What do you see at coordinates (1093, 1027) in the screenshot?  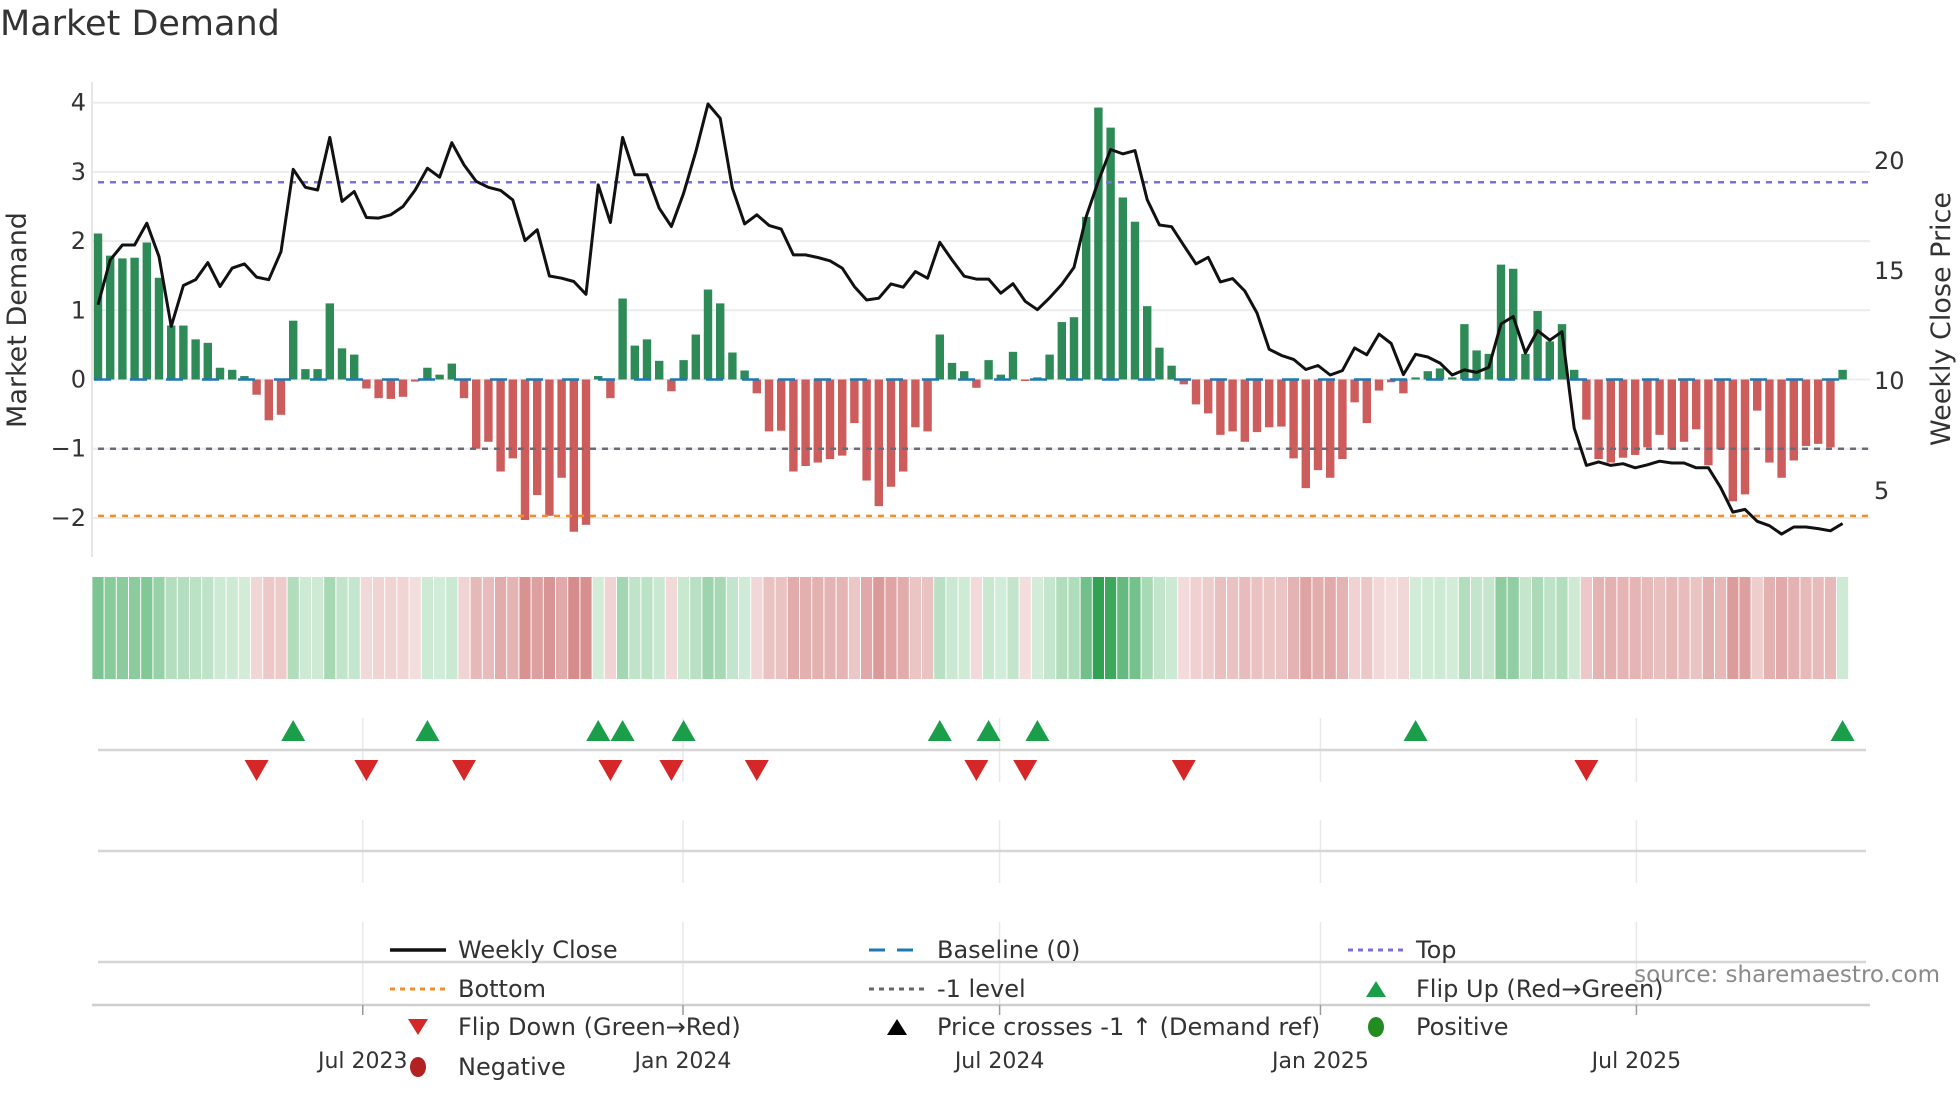 I see `legend-item: Price crosses -1 ↑ (Demand ref)` at bounding box center [1093, 1027].